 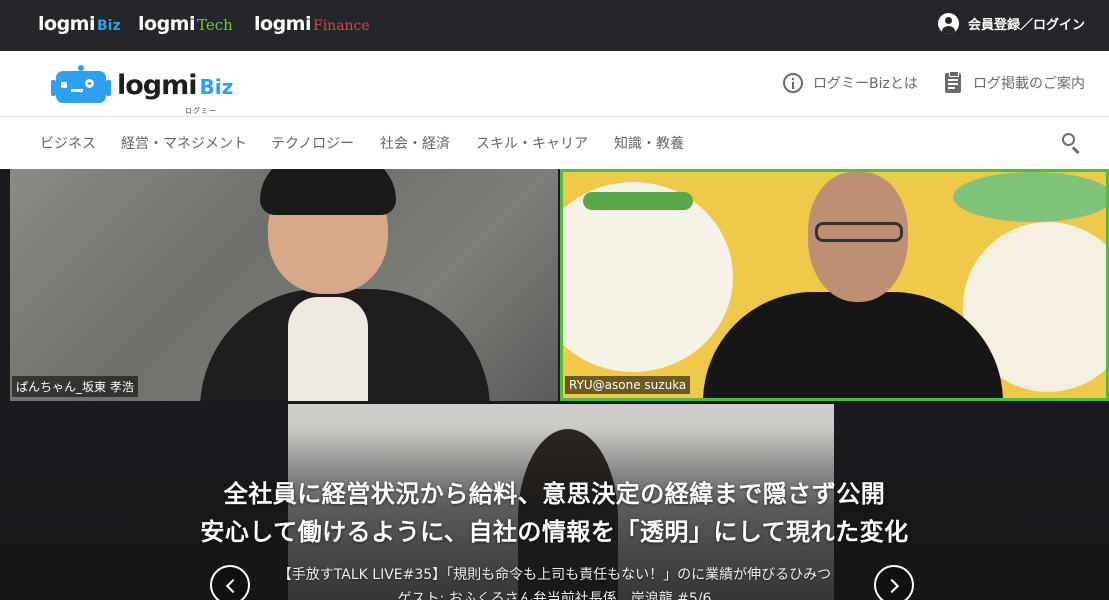 I want to click on participant-name: ぱんちゃん_坂東 孝浩, so click(x=75, y=386).